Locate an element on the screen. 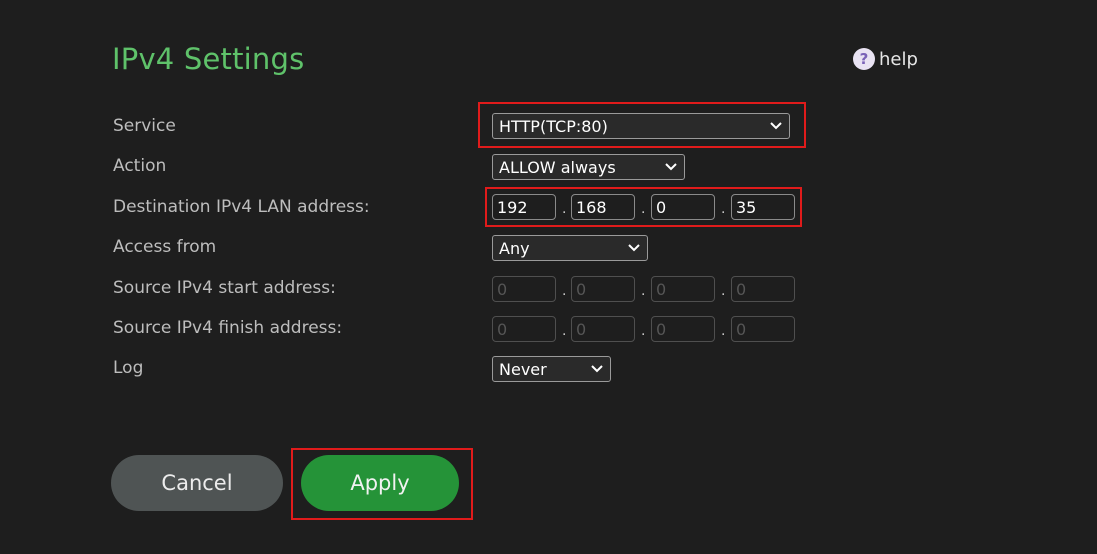  service-label: Service is located at coordinates (144, 126).